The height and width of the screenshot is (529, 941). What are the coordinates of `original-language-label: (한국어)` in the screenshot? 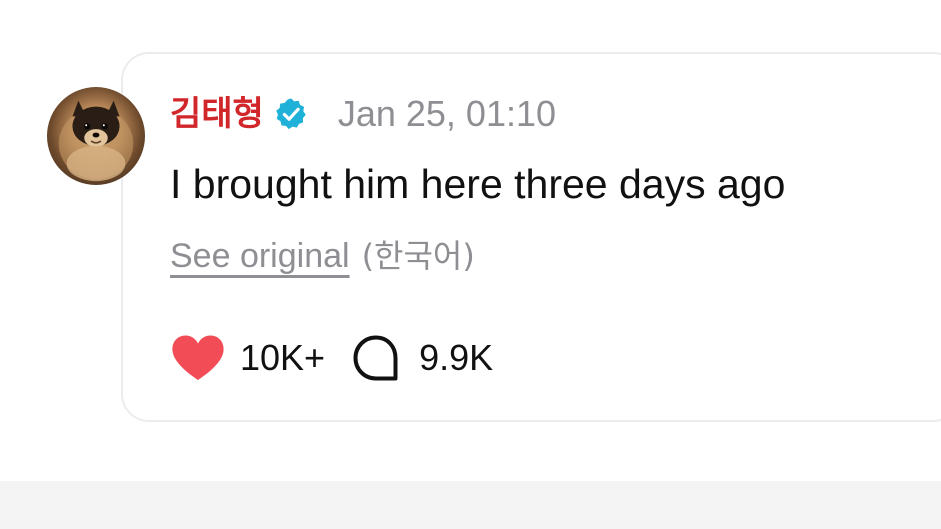 It's located at (418, 256).